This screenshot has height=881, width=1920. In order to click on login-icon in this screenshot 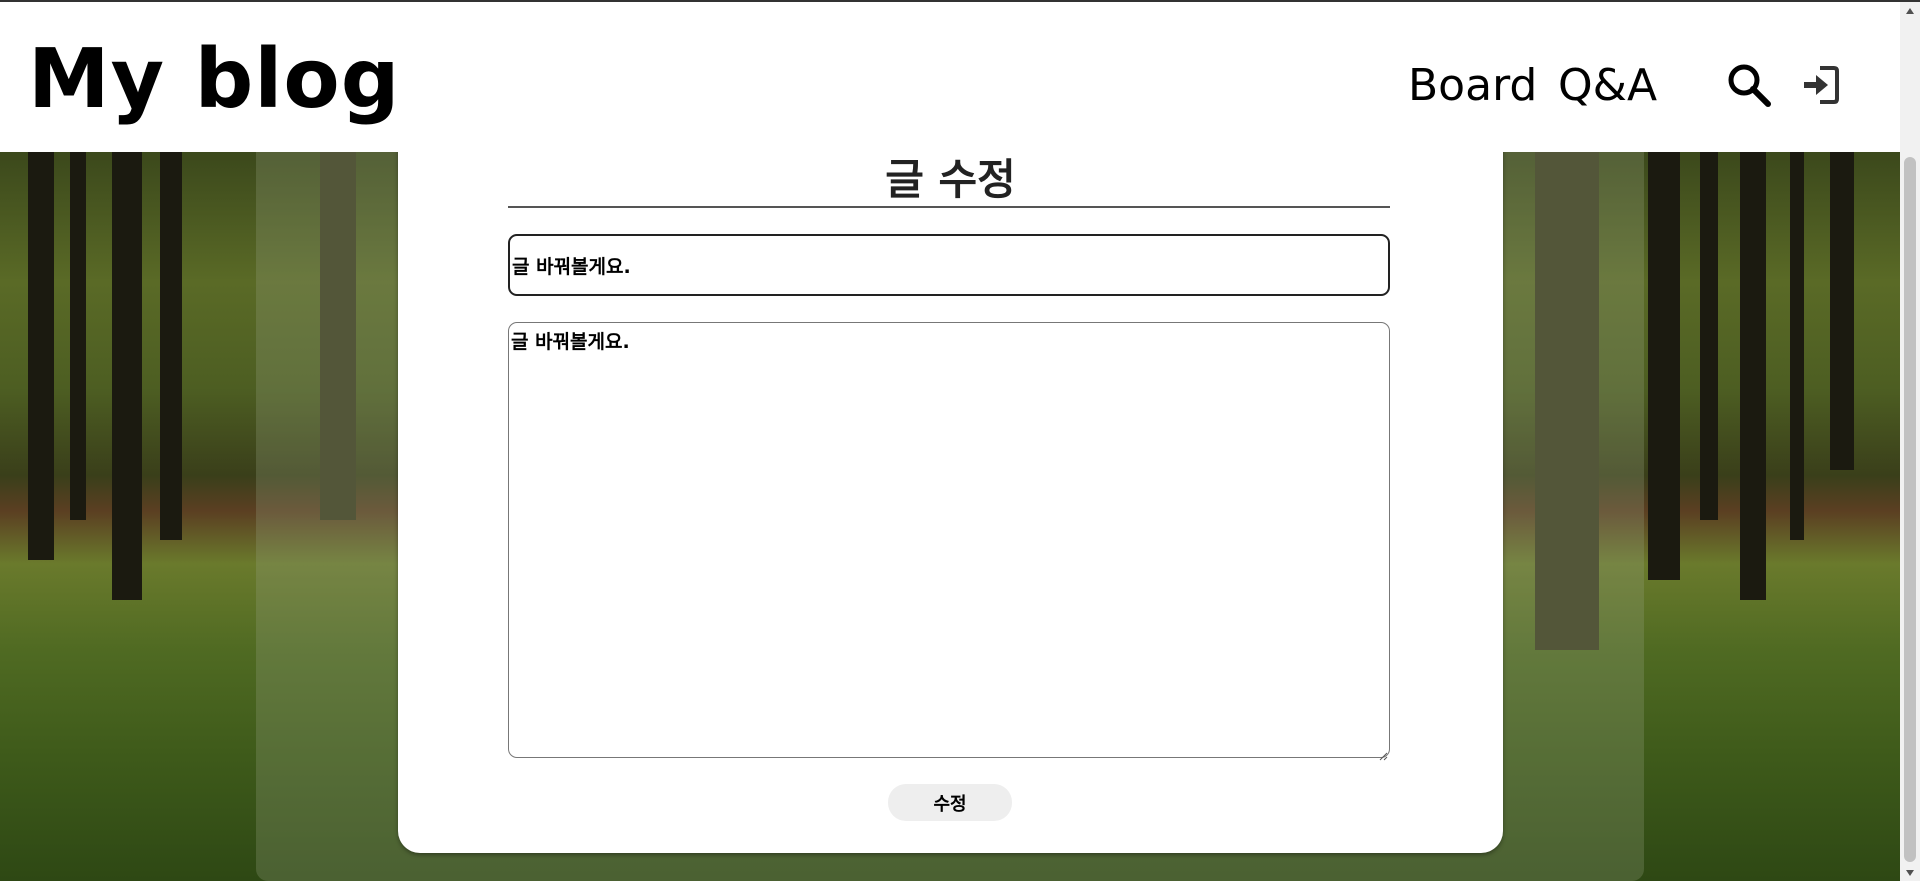, I will do `click(1823, 85)`.